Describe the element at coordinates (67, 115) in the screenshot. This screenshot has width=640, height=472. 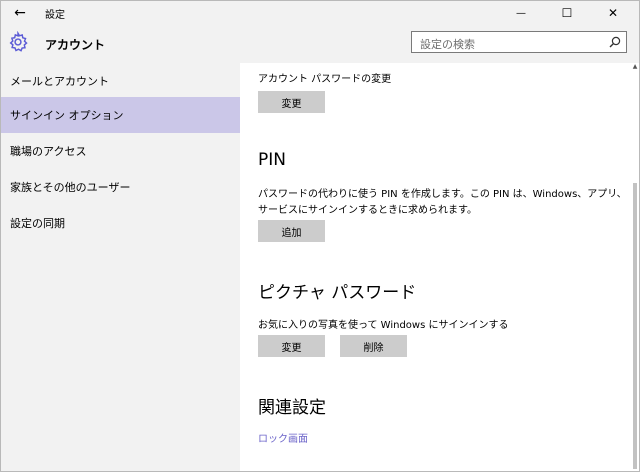
I see `sidebar-item-label: サインイン オプション` at that location.